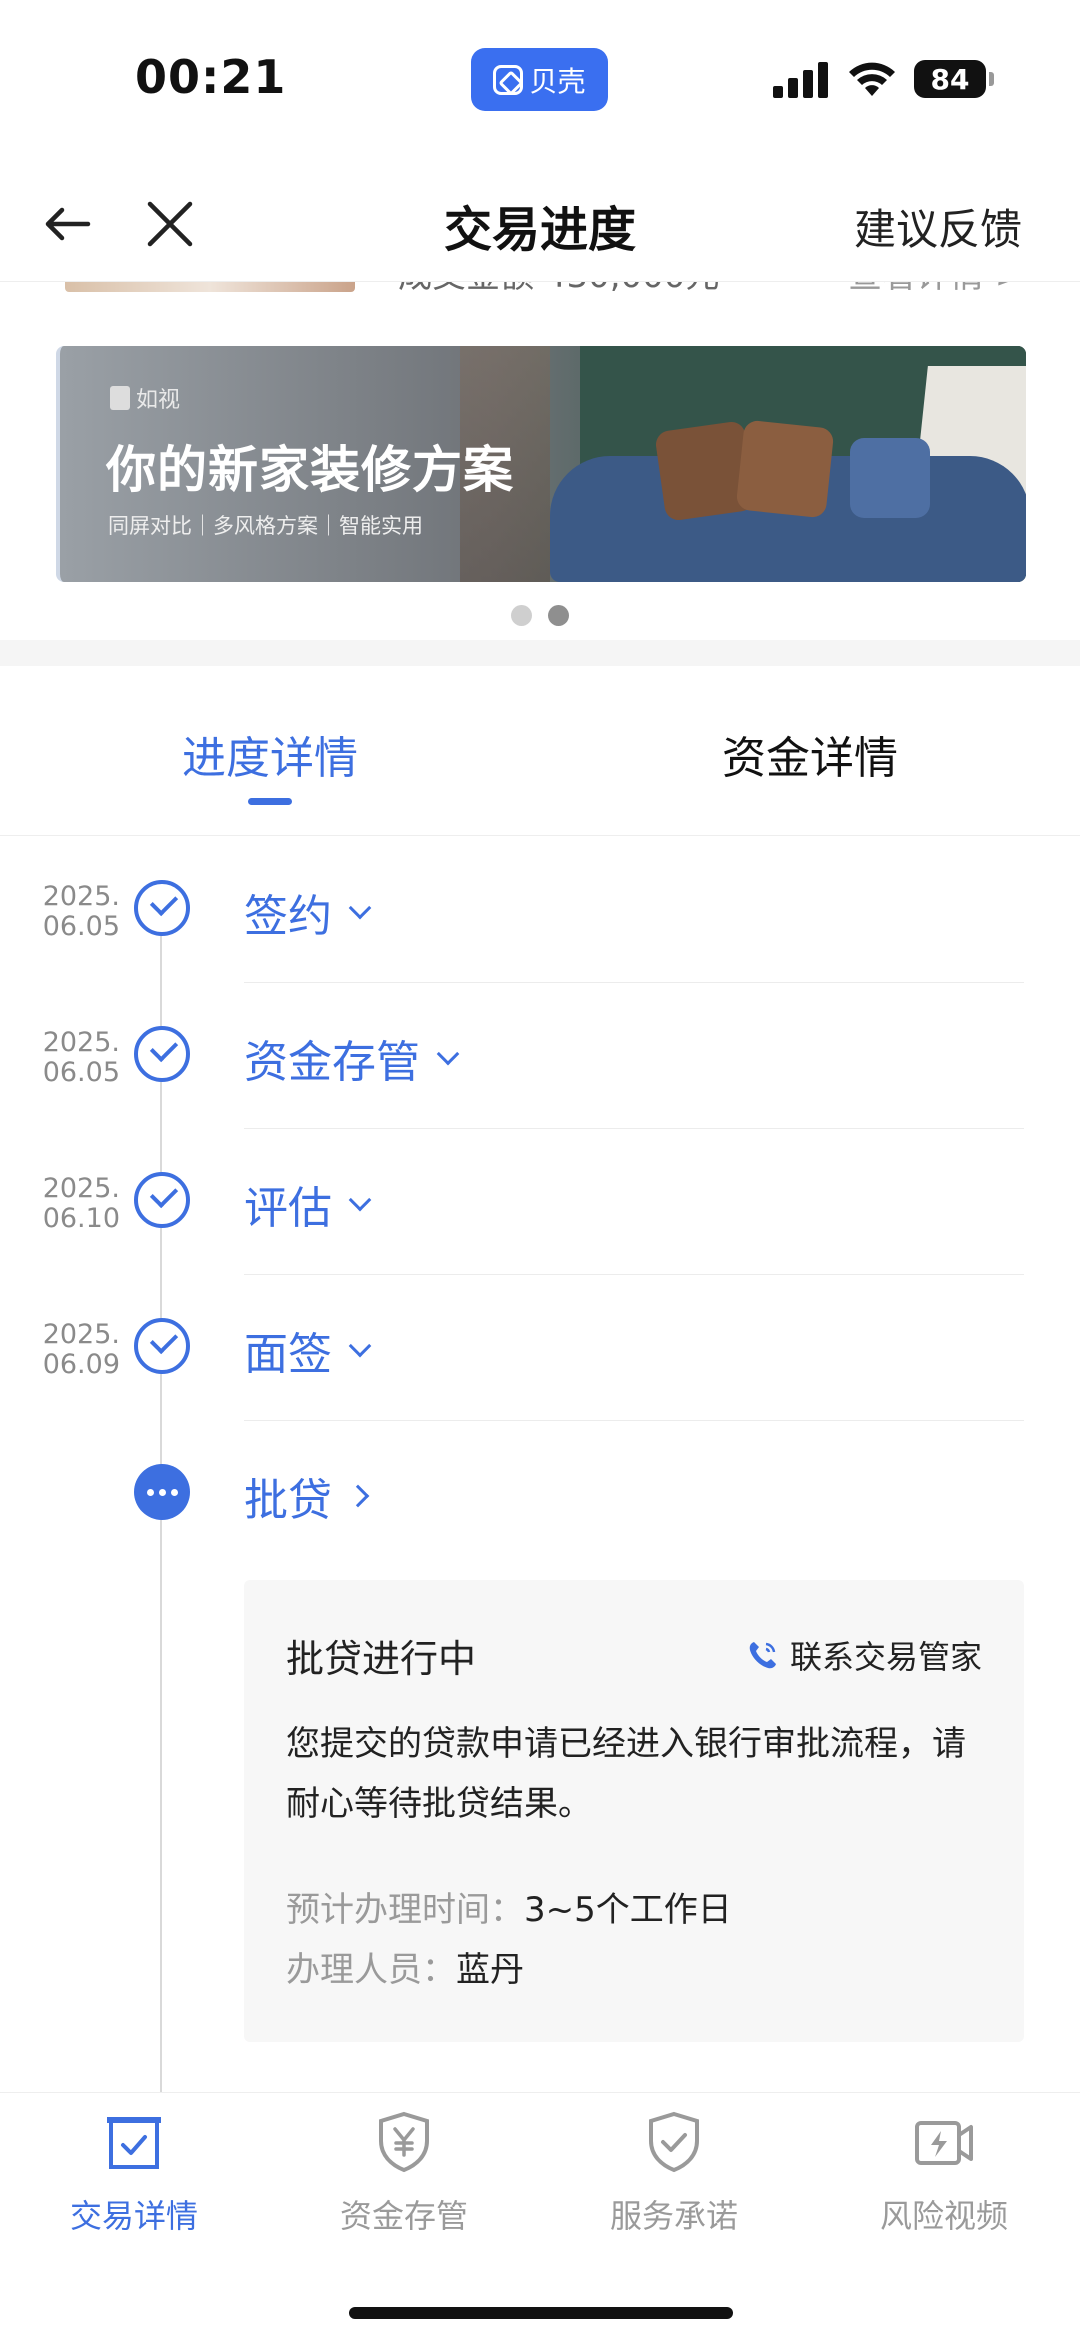 The width and height of the screenshot is (1080, 2341). I want to click on handler-value: 蓝丹, so click(490, 1970).